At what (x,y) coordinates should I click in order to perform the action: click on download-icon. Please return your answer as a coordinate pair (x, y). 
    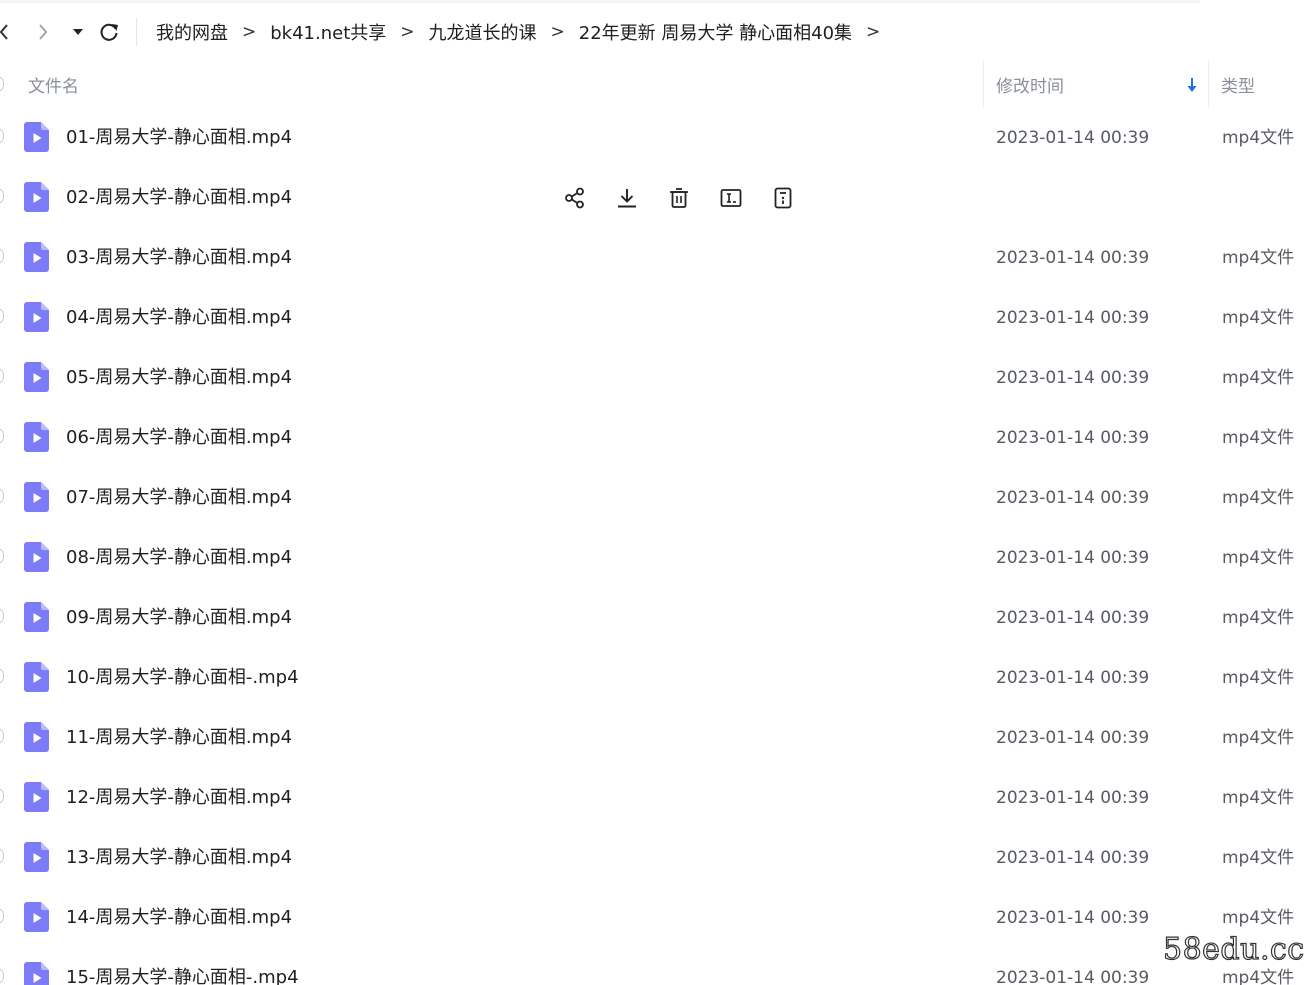
    Looking at the image, I should click on (627, 198).